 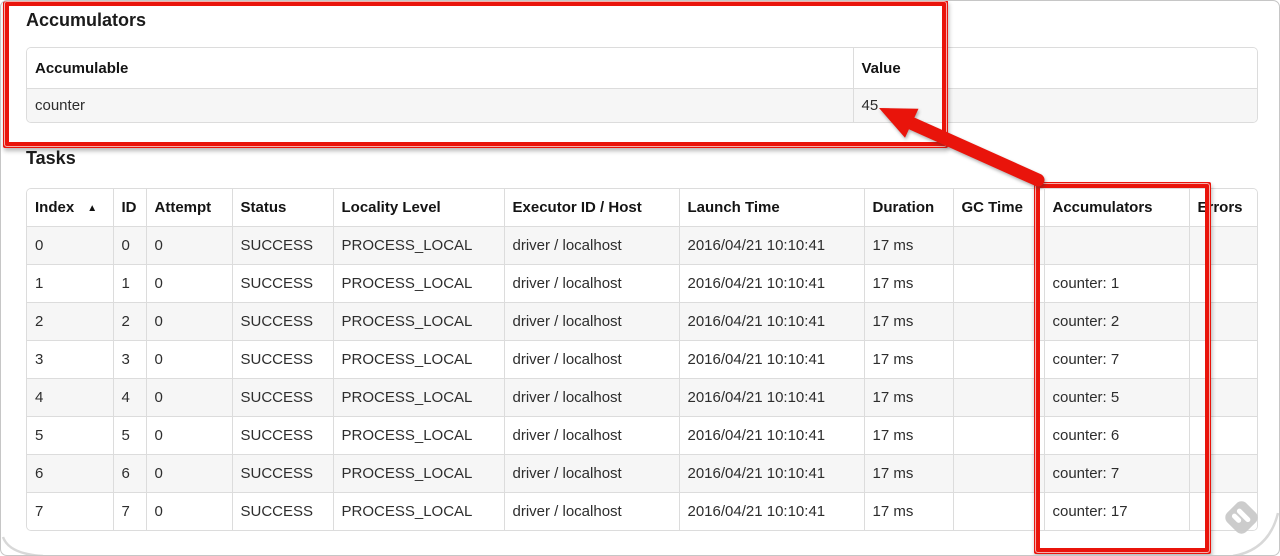 What do you see at coordinates (282, 208) in the screenshot?
I see `column-header-status: Status` at bounding box center [282, 208].